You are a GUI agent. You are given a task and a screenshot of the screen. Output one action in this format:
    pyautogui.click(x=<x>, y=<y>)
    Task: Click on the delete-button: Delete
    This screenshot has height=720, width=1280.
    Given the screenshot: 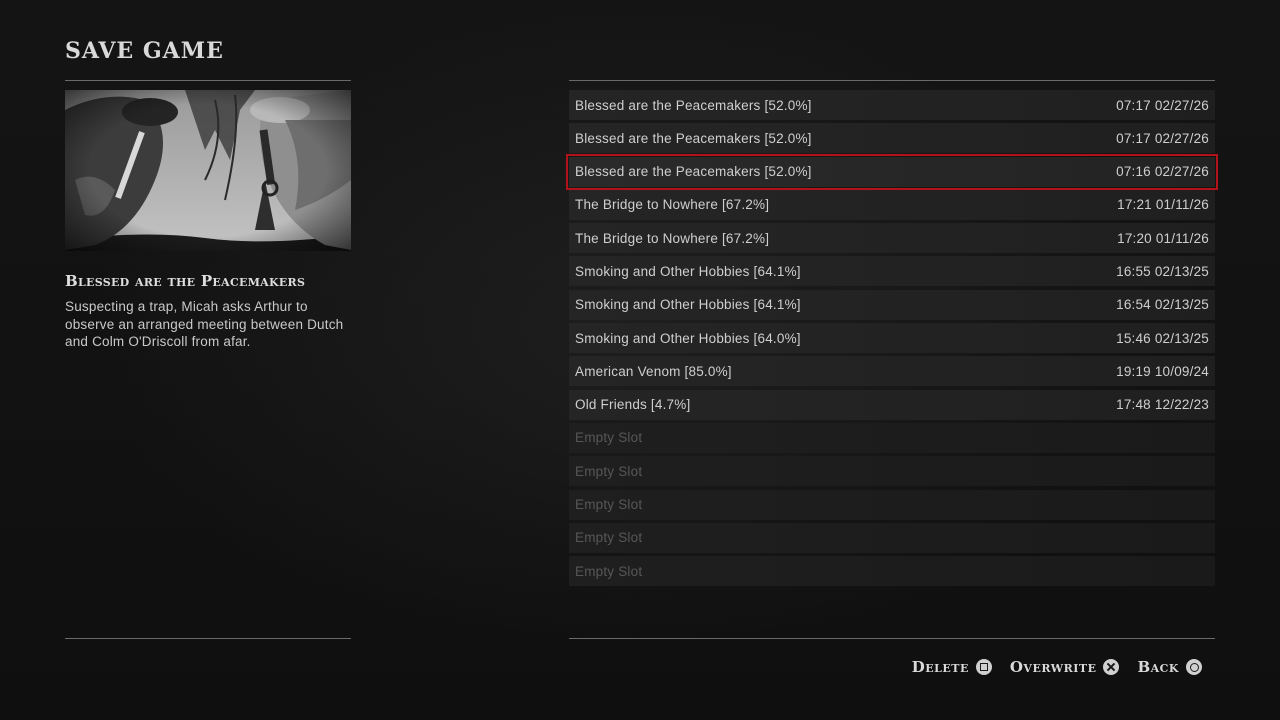 What is the action you would take?
    pyautogui.click(x=952, y=667)
    